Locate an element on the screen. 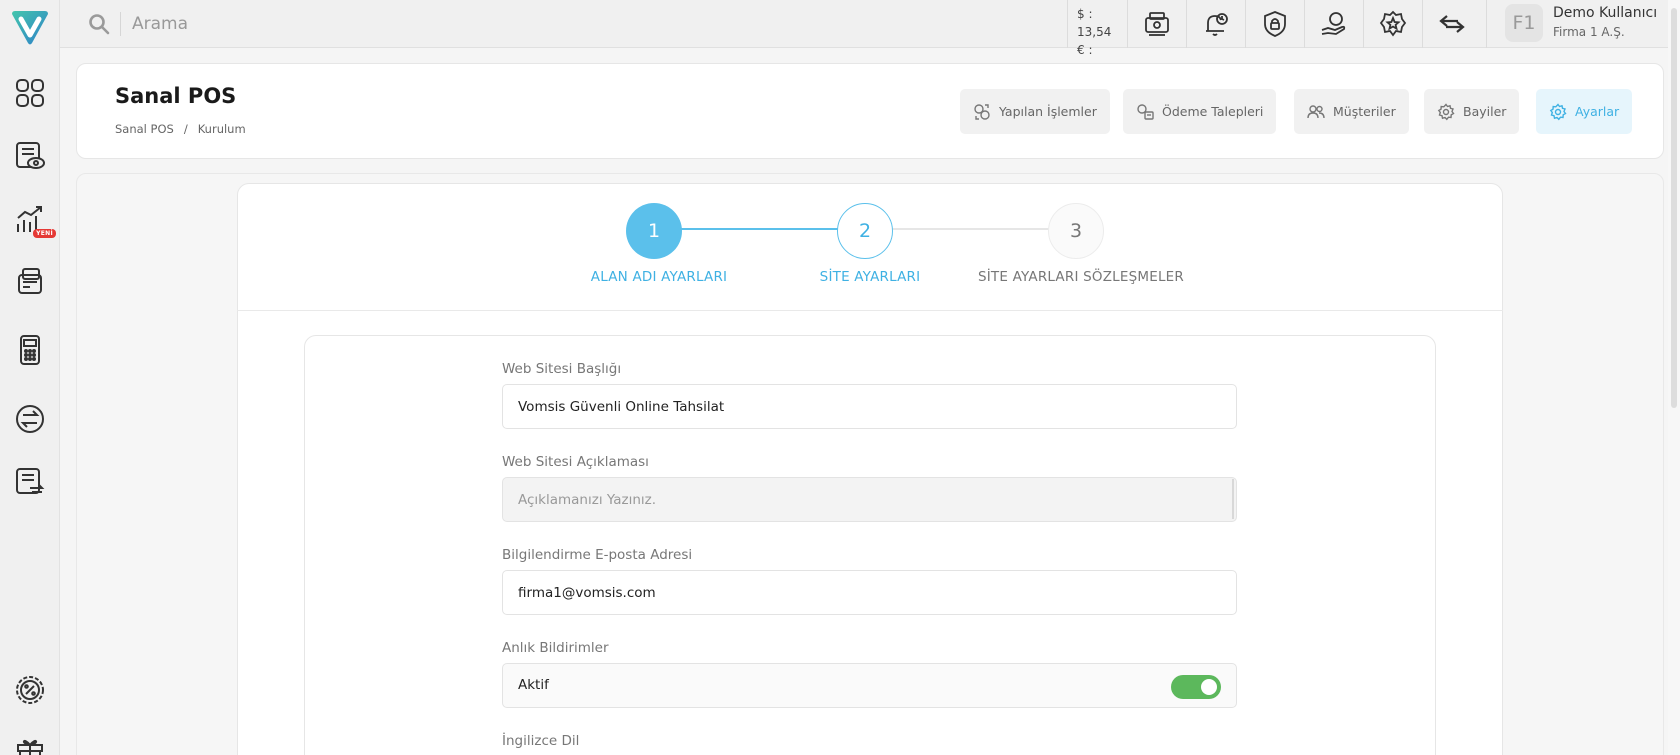 The height and width of the screenshot is (755, 1680). currency-rates: $ : 13,54 € : 15,52 is located at coordinates (1097, 37).